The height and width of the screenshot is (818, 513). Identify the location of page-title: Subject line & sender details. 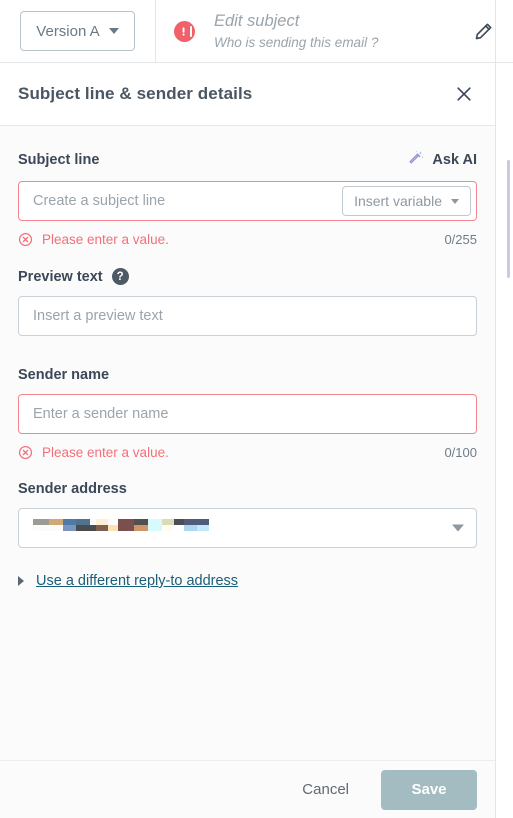
(135, 93).